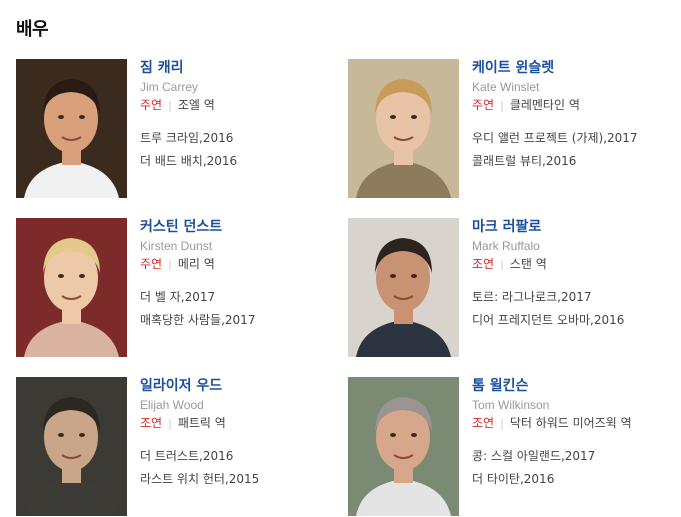  What do you see at coordinates (240, 161) in the screenshot?
I see `filmography-item: 더 배드 배치,2016` at bounding box center [240, 161].